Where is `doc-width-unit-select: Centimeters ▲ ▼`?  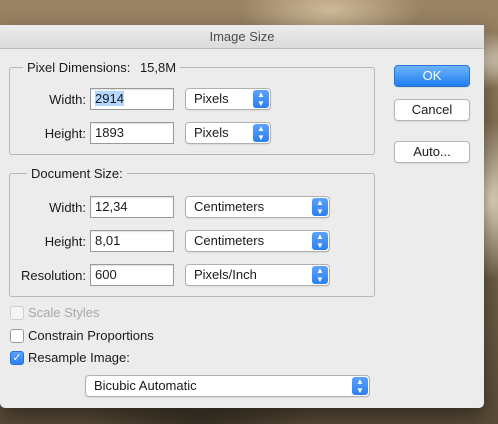
doc-width-unit-select: Centimeters ▲ ▼ is located at coordinates (257, 207).